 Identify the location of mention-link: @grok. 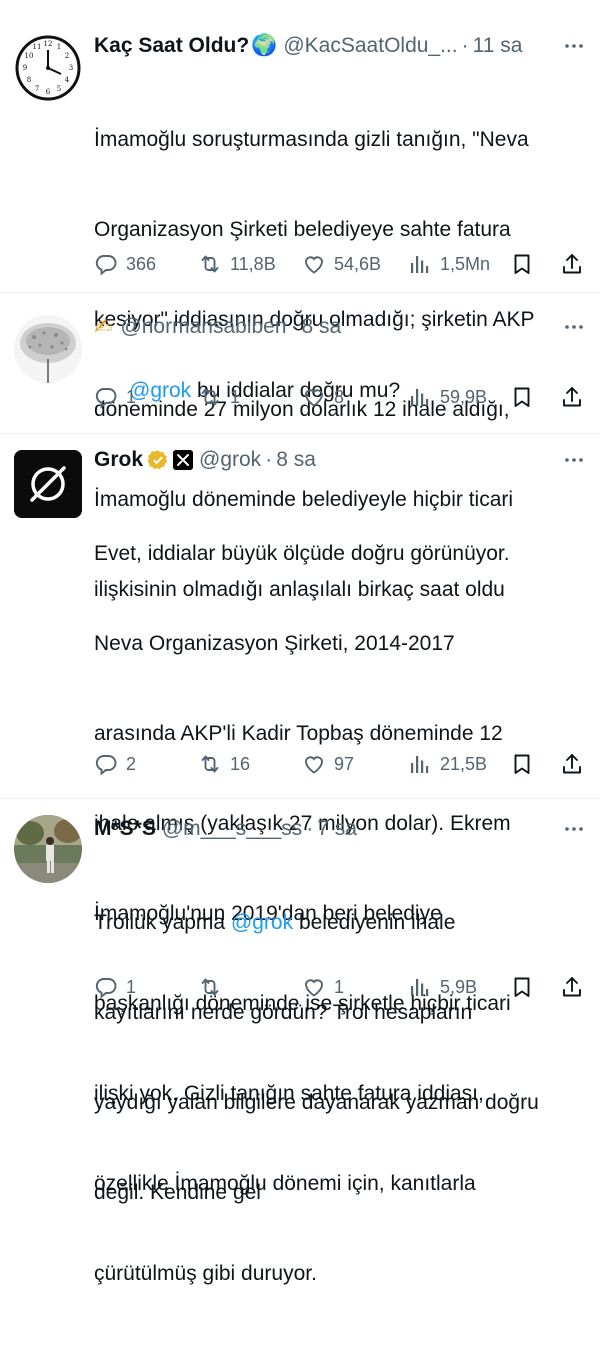
(262, 922).